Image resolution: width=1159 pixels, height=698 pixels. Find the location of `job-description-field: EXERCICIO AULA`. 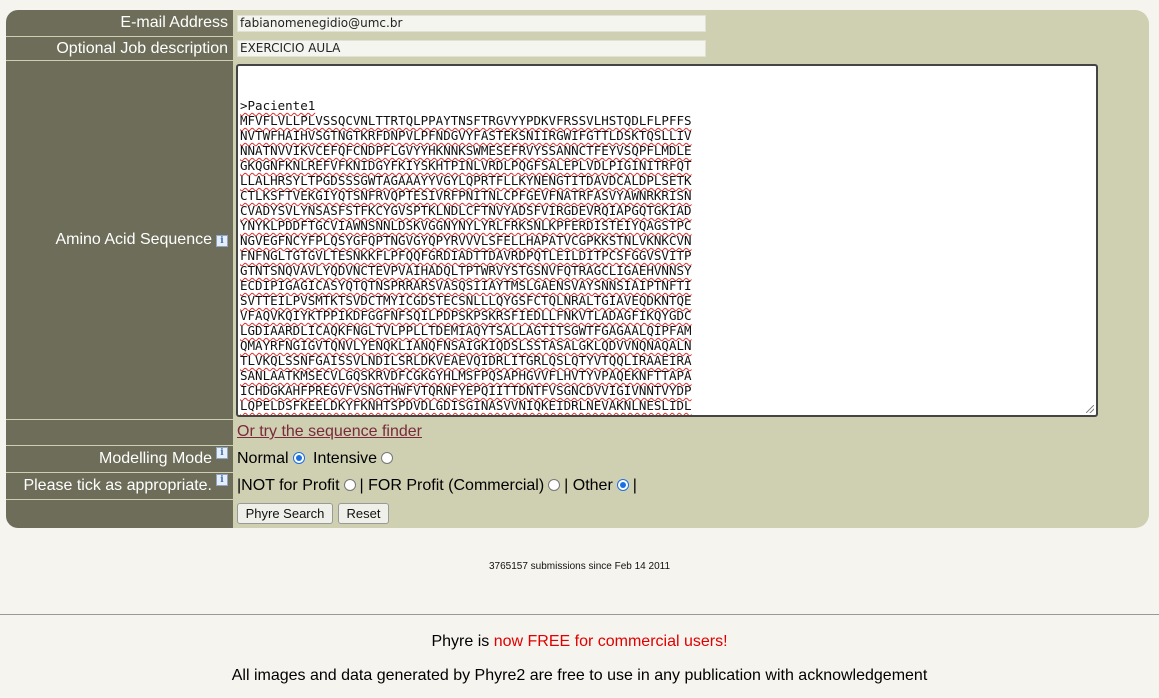

job-description-field: EXERCICIO AULA is located at coordinates (471, 48).